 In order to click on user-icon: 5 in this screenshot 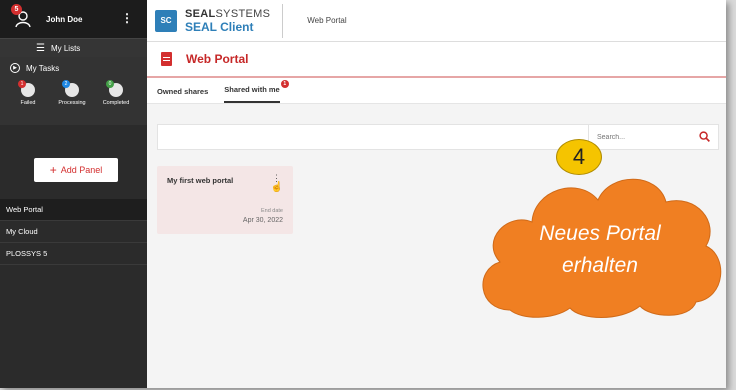, I will do `click(21, 16)`.